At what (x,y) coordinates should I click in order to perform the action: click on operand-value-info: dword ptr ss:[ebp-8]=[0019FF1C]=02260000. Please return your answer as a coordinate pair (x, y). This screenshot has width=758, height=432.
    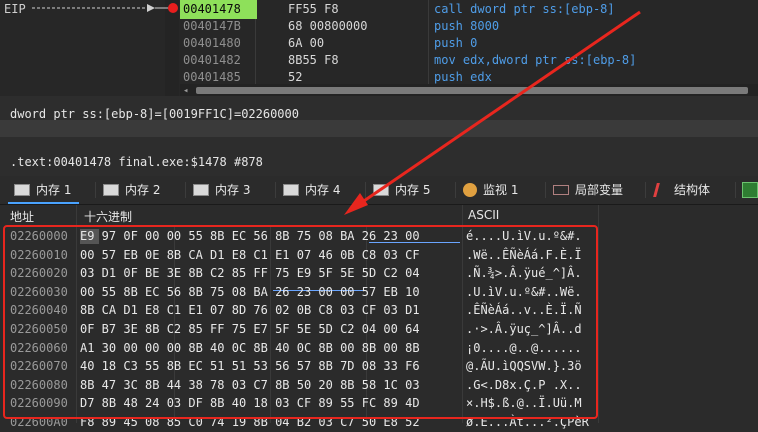
    Looking at the image, I should click on (154, 114).